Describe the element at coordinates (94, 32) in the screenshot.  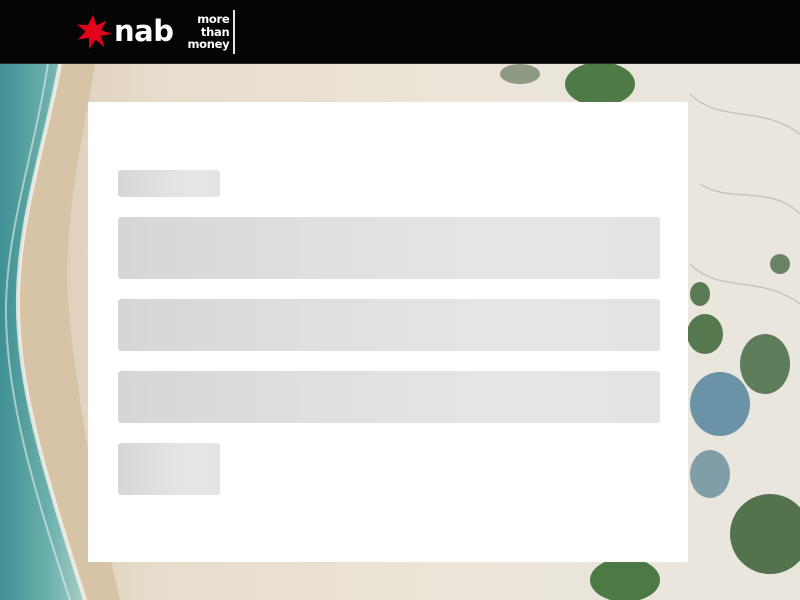
I see `red-star-icon` at that location.